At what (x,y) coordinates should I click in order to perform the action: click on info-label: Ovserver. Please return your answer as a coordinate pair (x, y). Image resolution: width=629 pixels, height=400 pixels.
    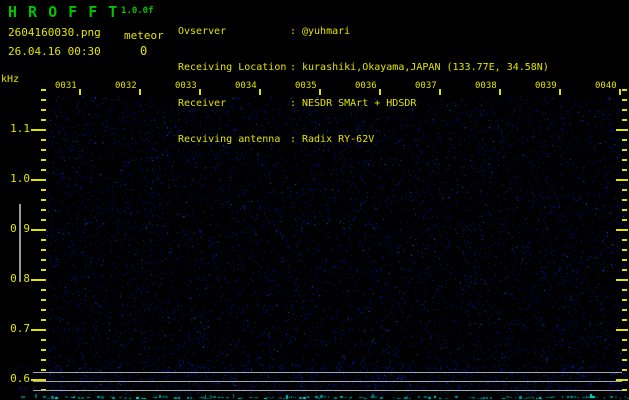
    Looking at the image, I should click on (202, 31).